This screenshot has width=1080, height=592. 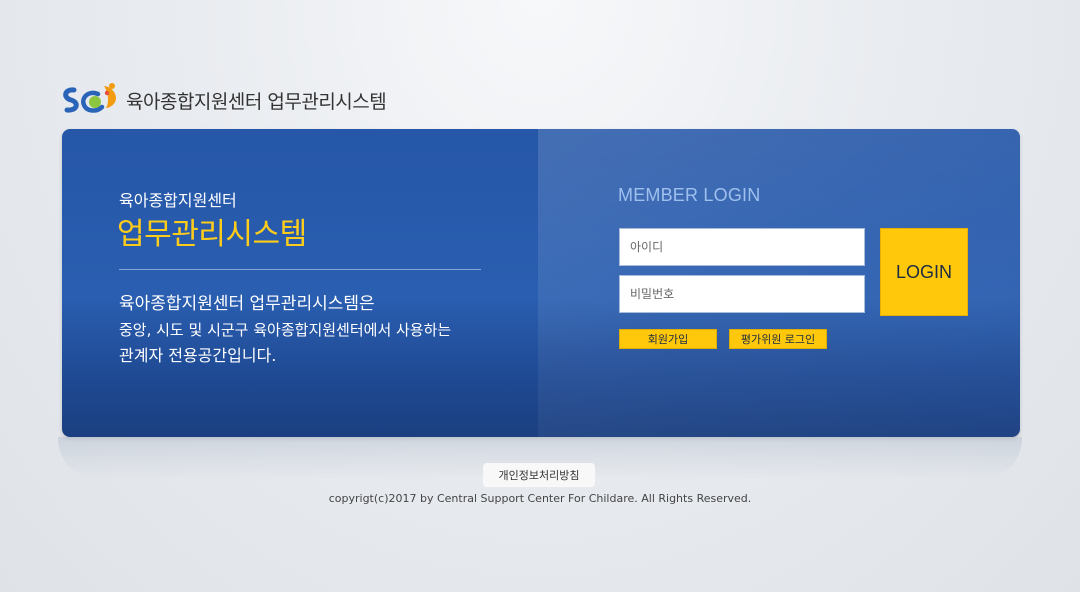 I want to click on member-login-title: MEMBER LOGIN, so click(x=689, y=195).